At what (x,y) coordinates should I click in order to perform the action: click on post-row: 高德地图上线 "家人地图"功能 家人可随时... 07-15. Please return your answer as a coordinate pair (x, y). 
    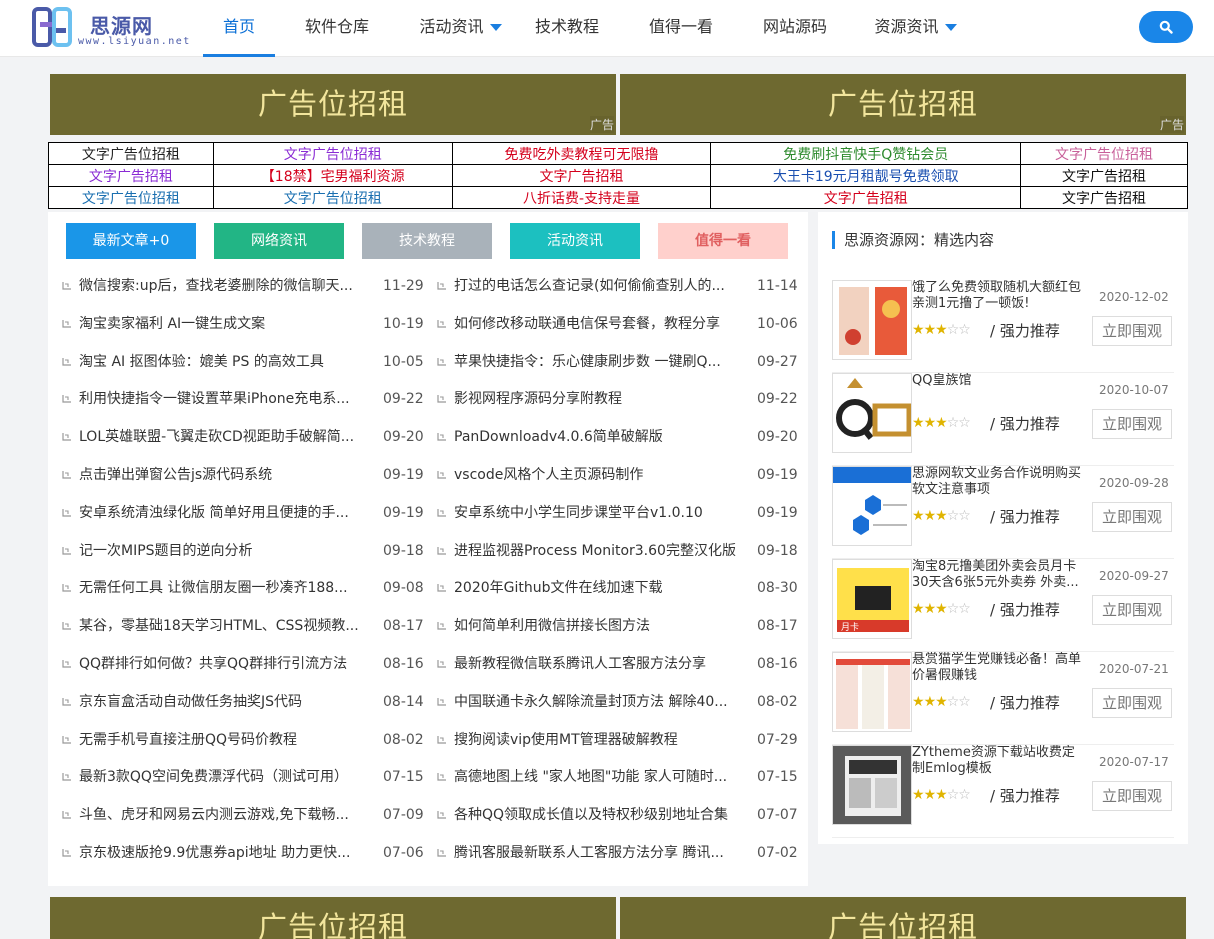
    Looking at the image, I should click on (617, 777).